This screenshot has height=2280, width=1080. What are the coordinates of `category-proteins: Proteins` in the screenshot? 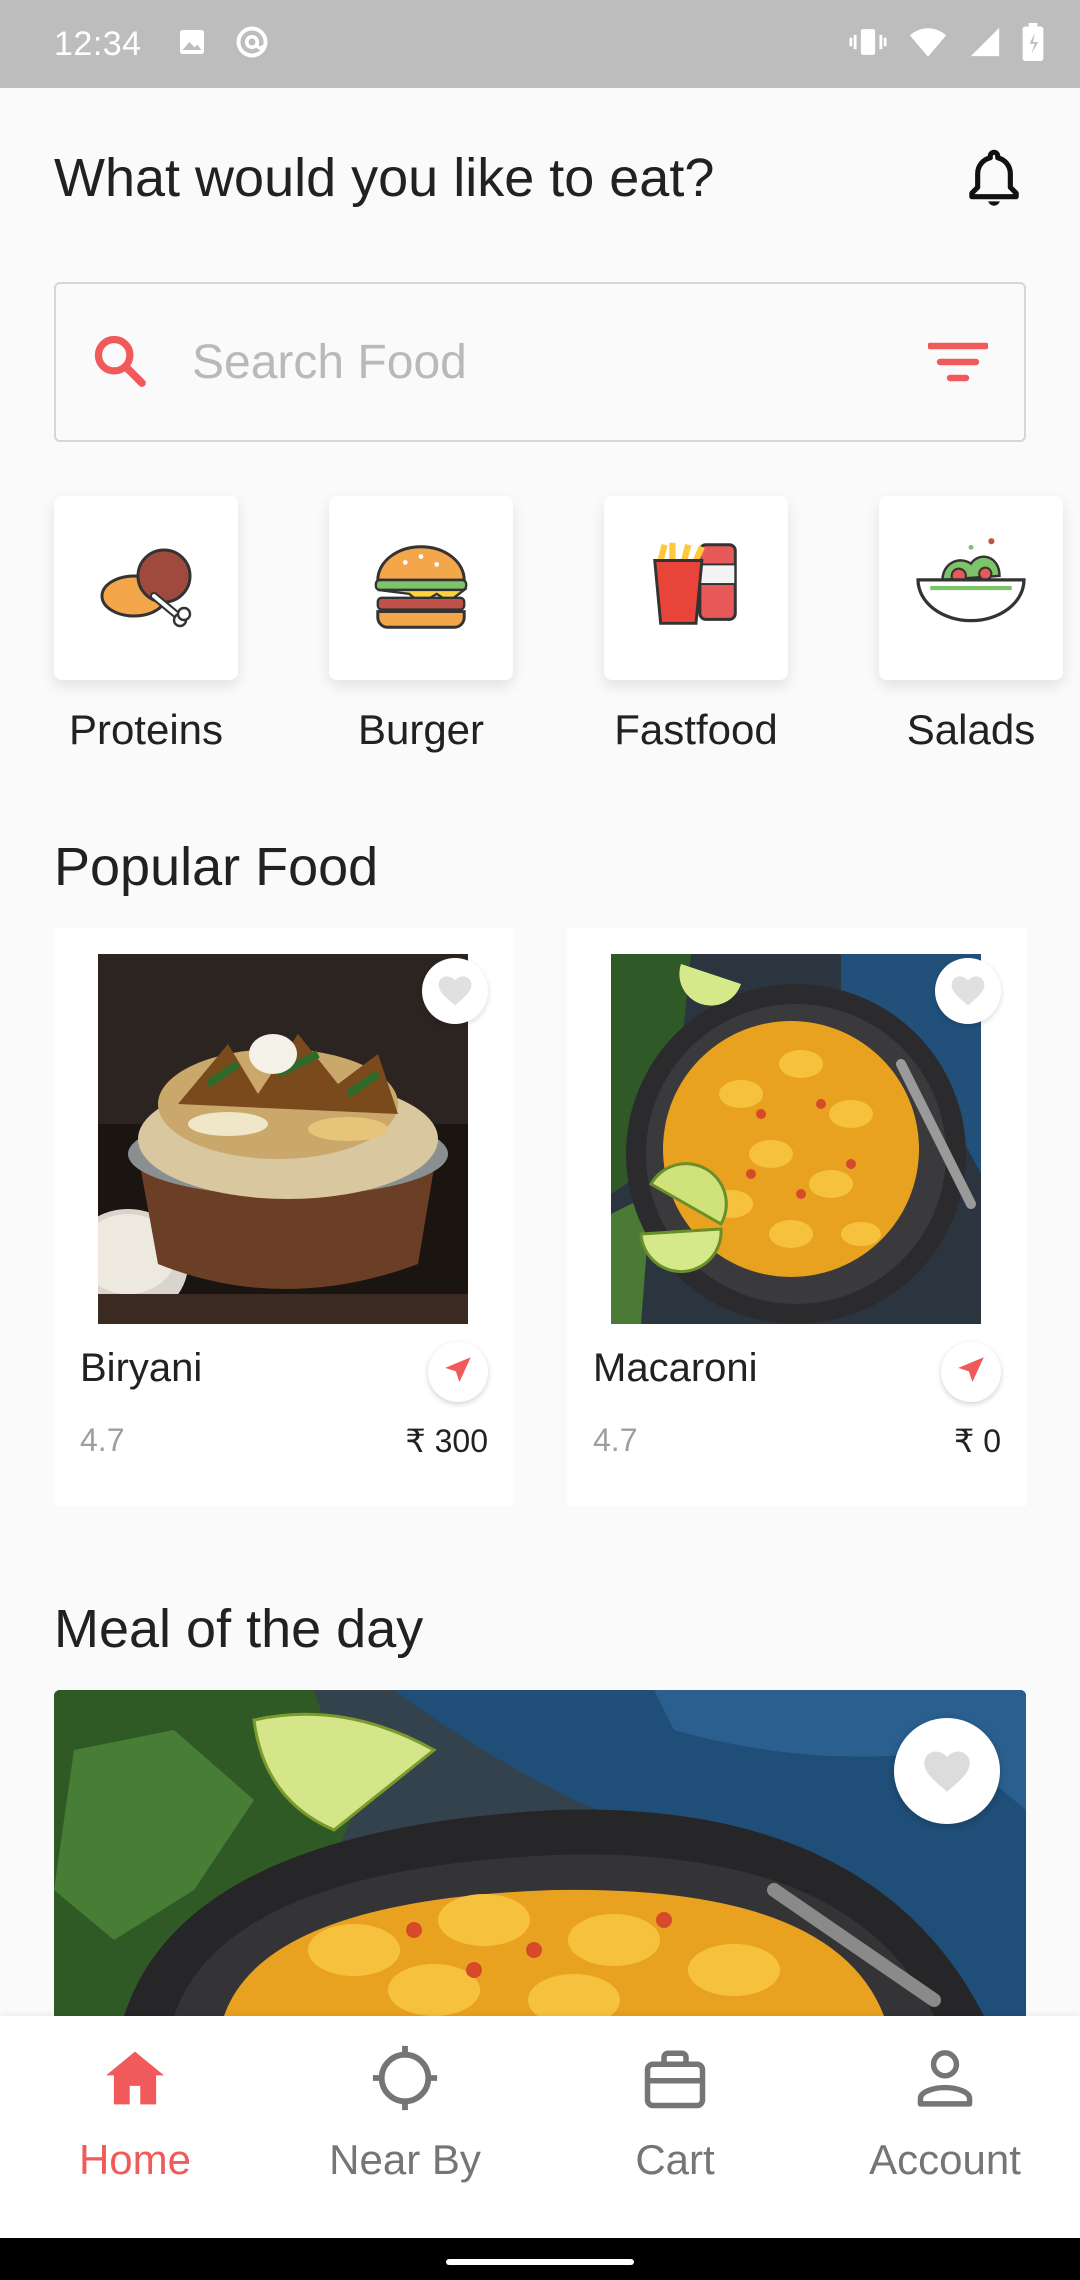 It's located at (146, 625).